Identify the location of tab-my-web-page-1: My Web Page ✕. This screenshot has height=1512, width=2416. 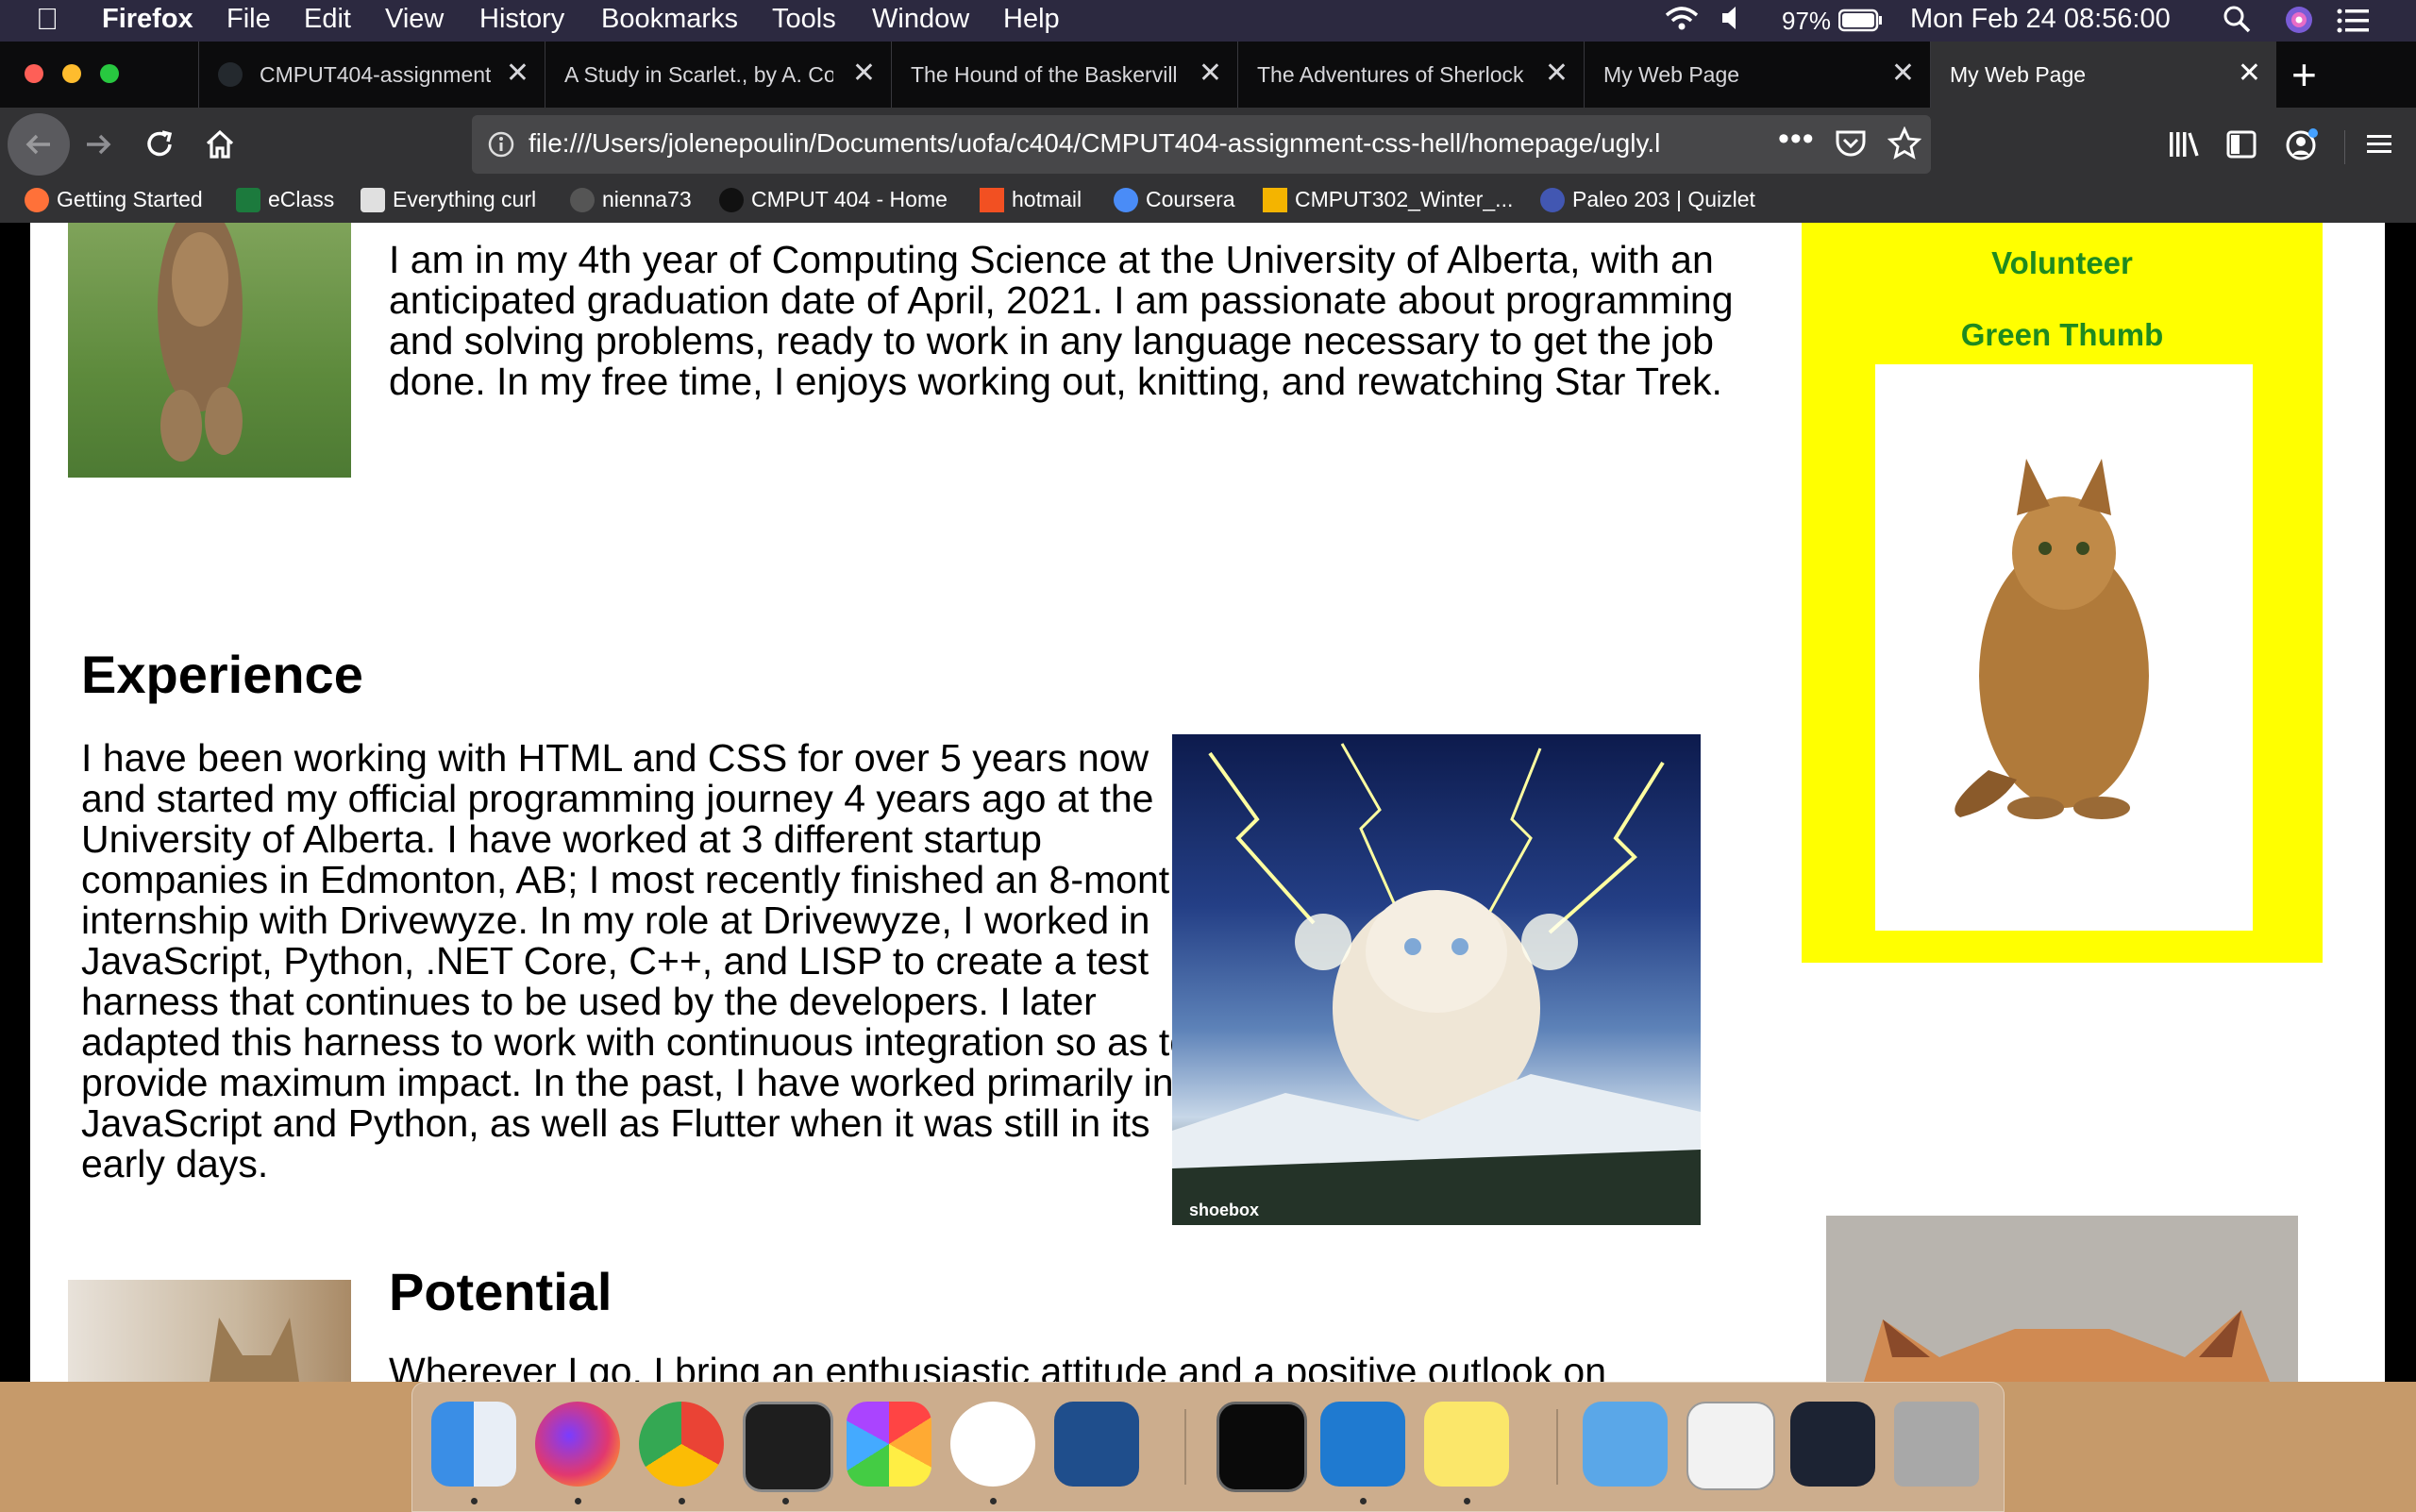
(1757, 75).